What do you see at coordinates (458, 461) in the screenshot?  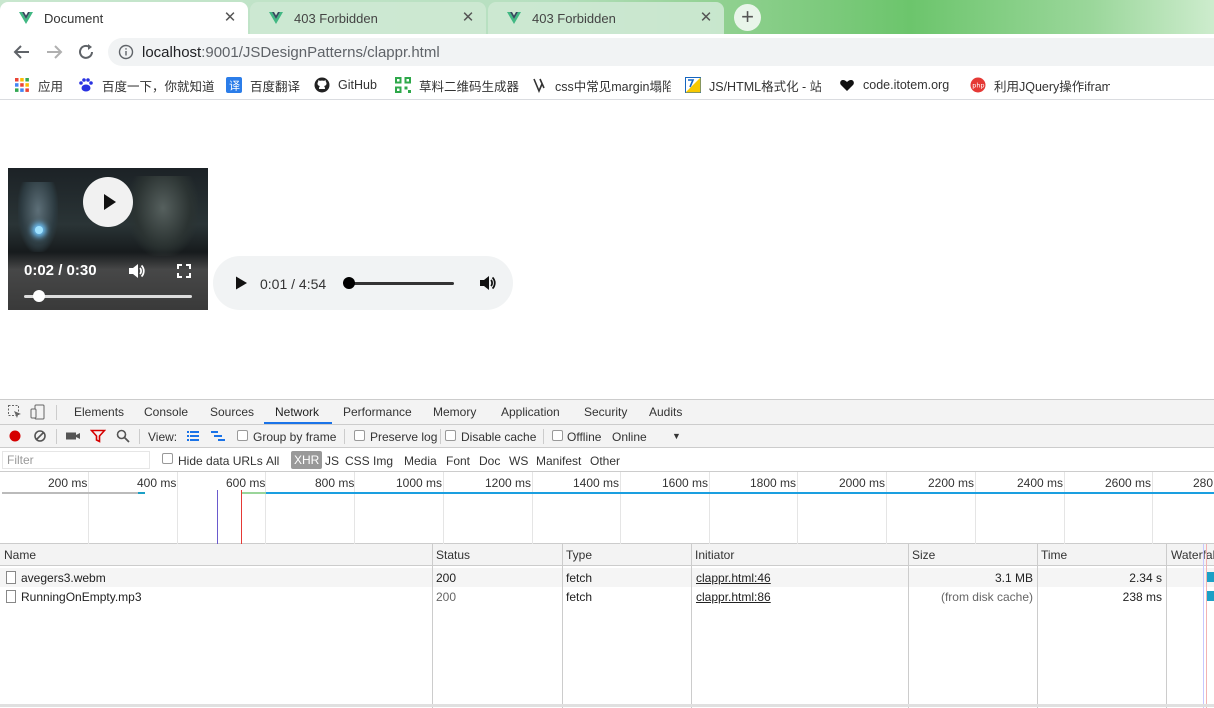 I see `filter-type-font: Font` at bounding box center [458, 461].